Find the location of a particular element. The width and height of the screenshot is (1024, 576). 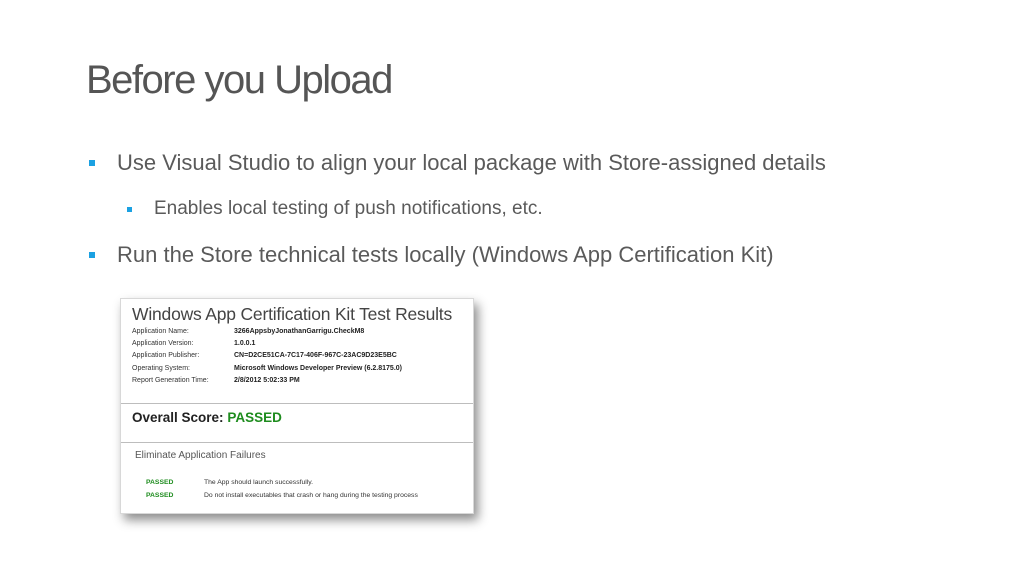

meta-value: CN=D2CE51CA-7C17-406F-967C-23AC9D23E5BC is located at coordinates (315, 356).